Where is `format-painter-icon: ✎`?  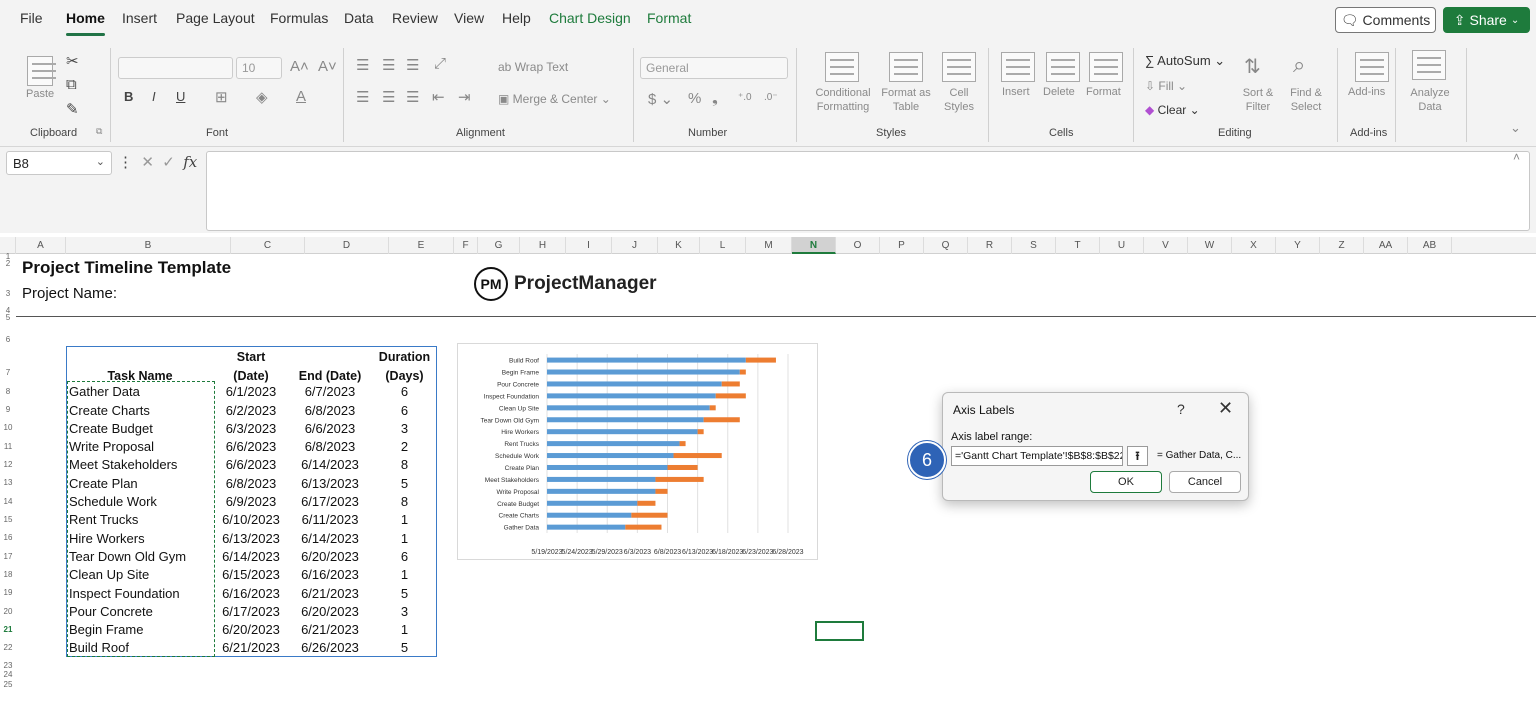
format-painter-icon: ✎ is located at coordinates (72, 109).